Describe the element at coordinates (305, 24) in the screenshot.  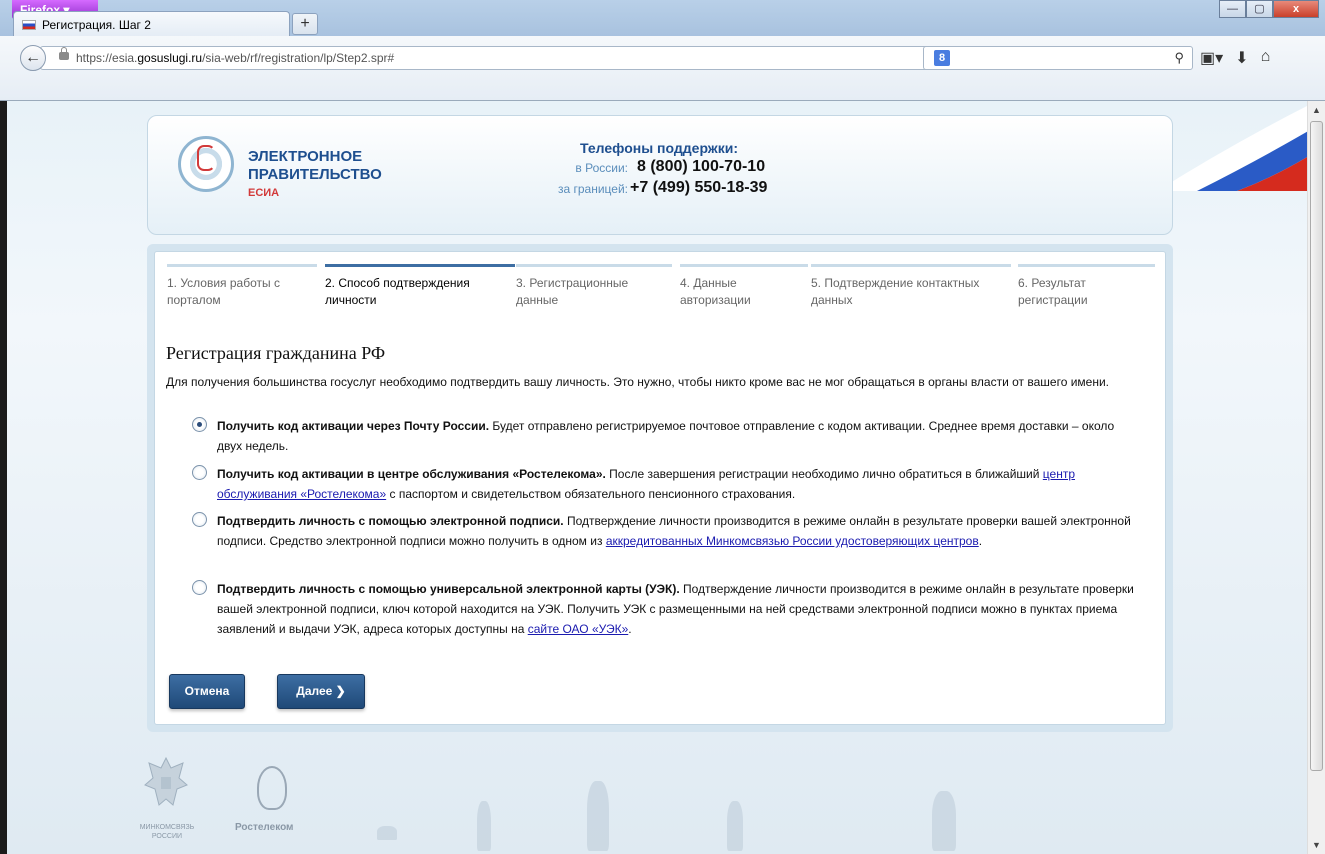
I see `new-tab-button: +` at that location.